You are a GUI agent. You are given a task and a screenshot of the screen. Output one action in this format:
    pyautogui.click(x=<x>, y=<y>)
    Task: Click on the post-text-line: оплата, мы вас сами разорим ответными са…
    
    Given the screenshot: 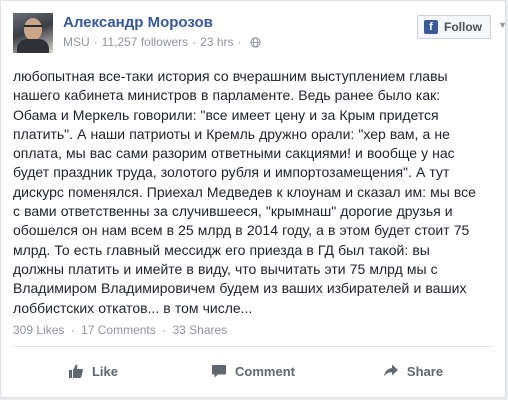 What is the action you would take?
    pyautogui.click(x=234, y=153)
    